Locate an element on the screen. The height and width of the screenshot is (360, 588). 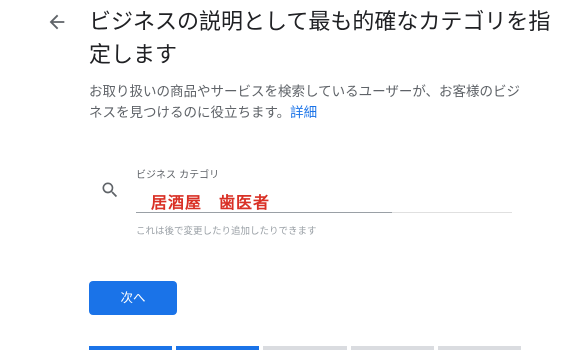
next-button: 次へ is located at coordinates (133, 298).